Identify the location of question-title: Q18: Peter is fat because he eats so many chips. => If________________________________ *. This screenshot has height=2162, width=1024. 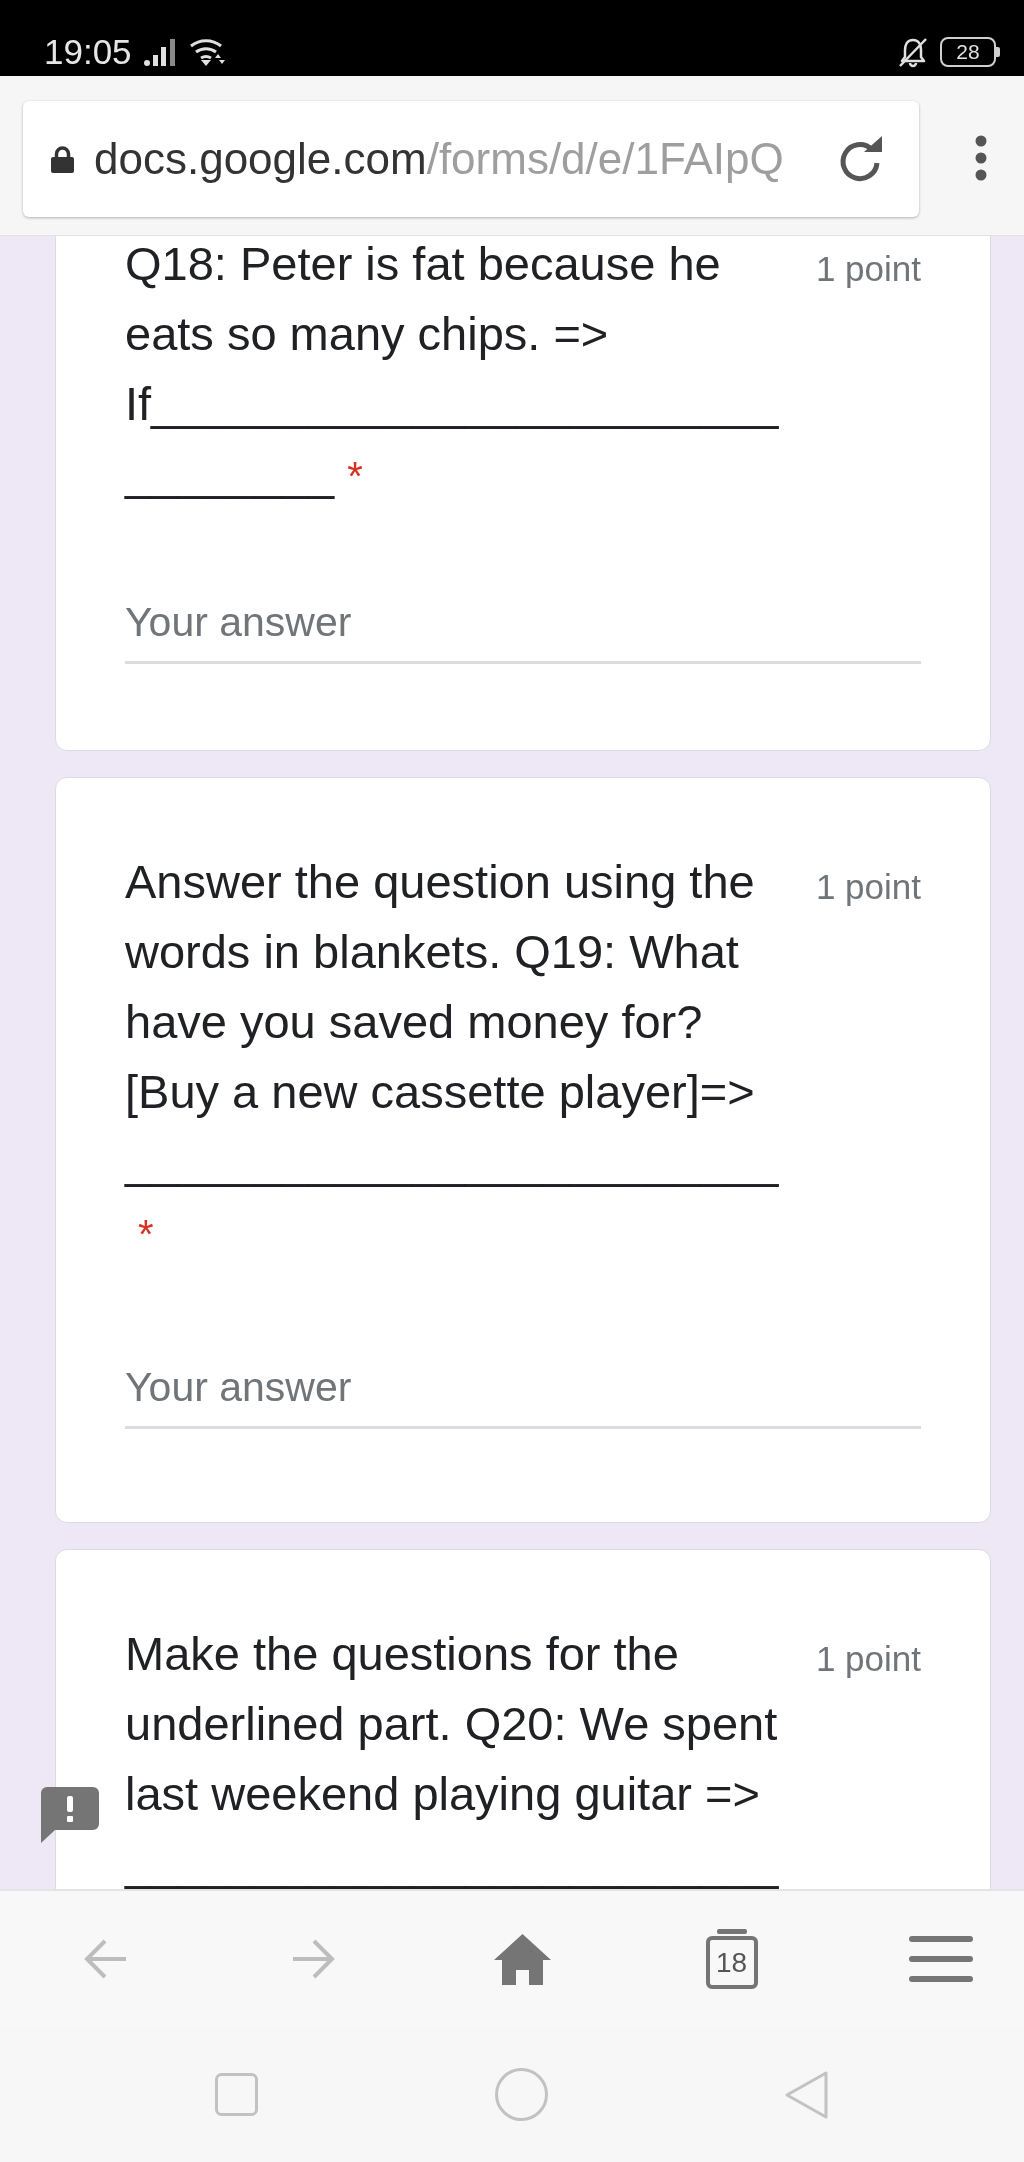
(452, 368).